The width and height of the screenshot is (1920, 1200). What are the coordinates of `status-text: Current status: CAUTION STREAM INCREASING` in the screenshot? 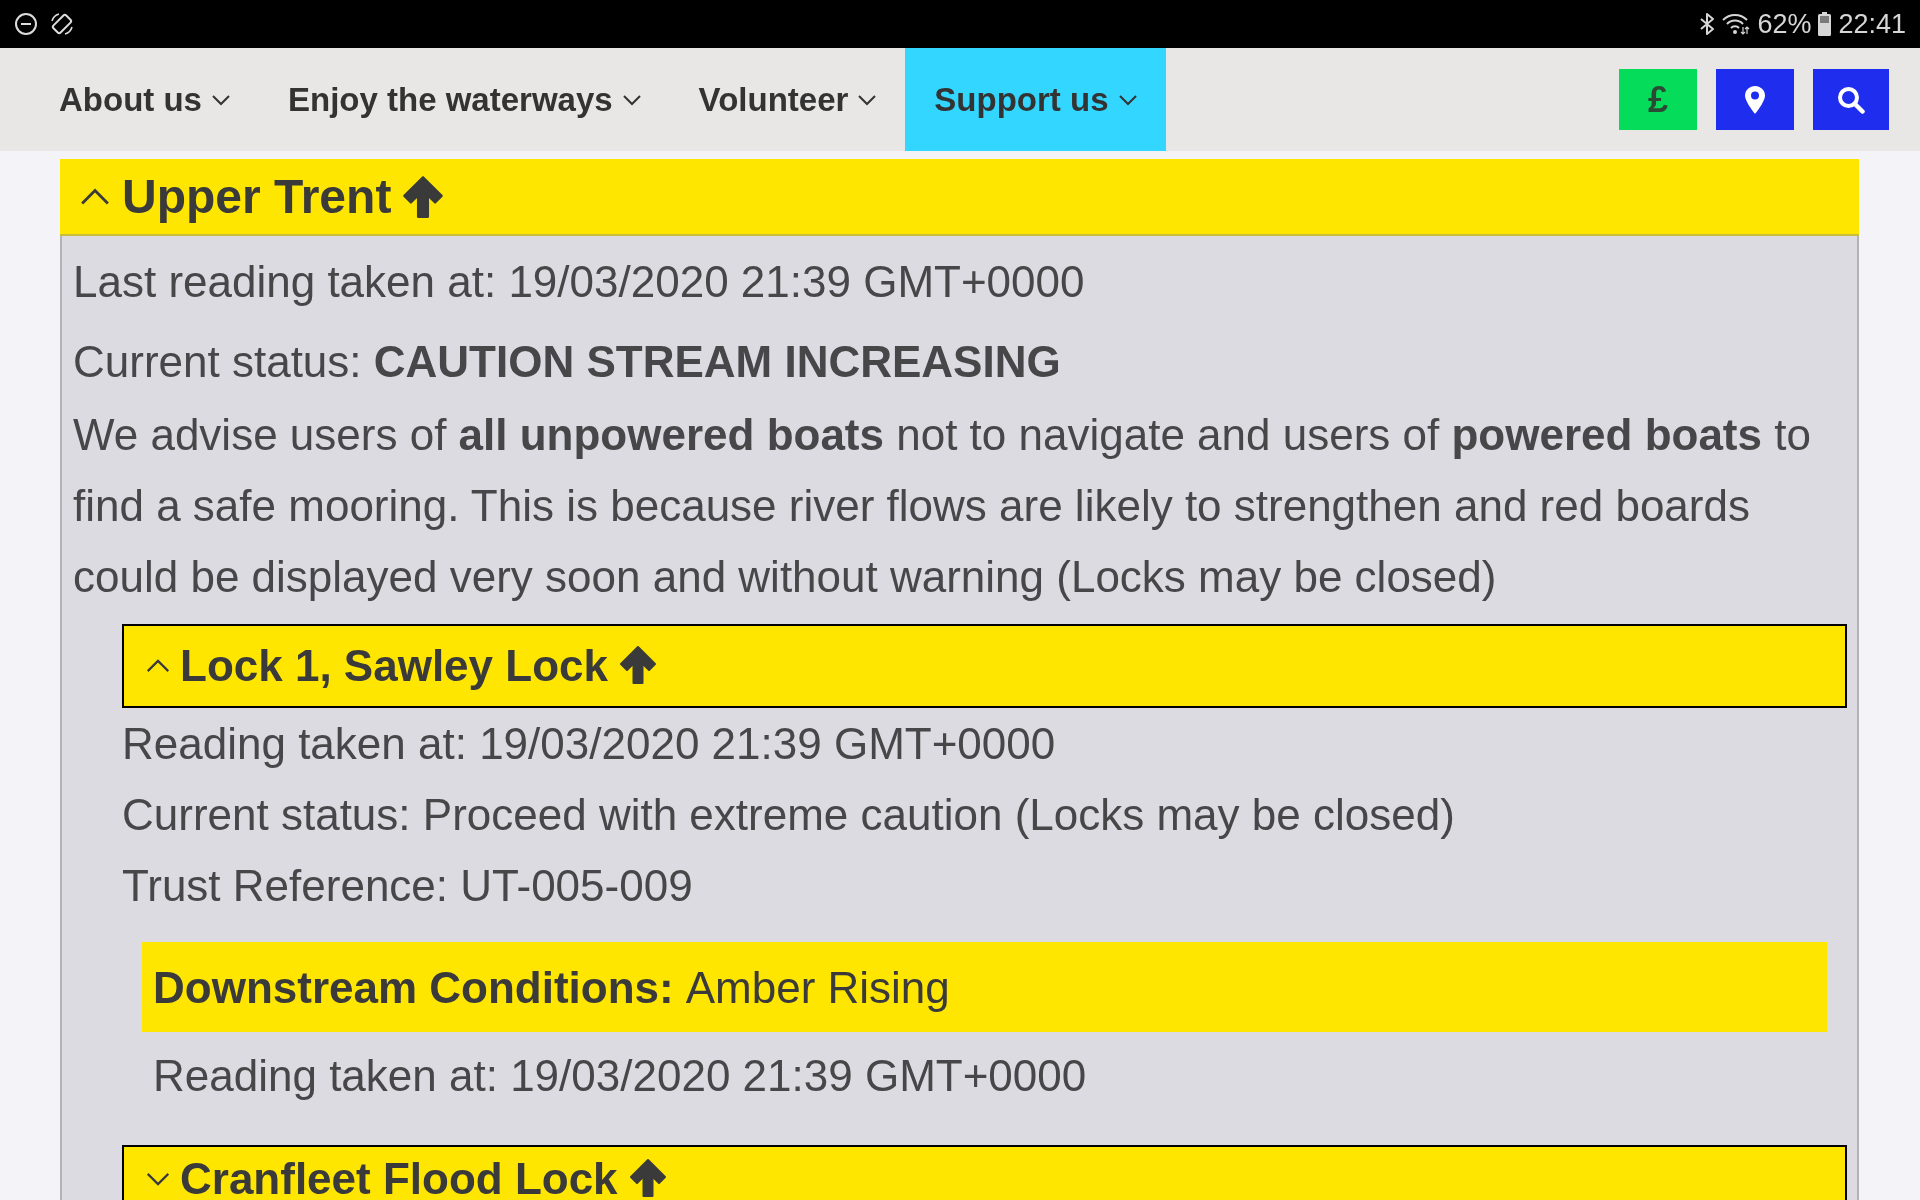 It's located at (567, 362).